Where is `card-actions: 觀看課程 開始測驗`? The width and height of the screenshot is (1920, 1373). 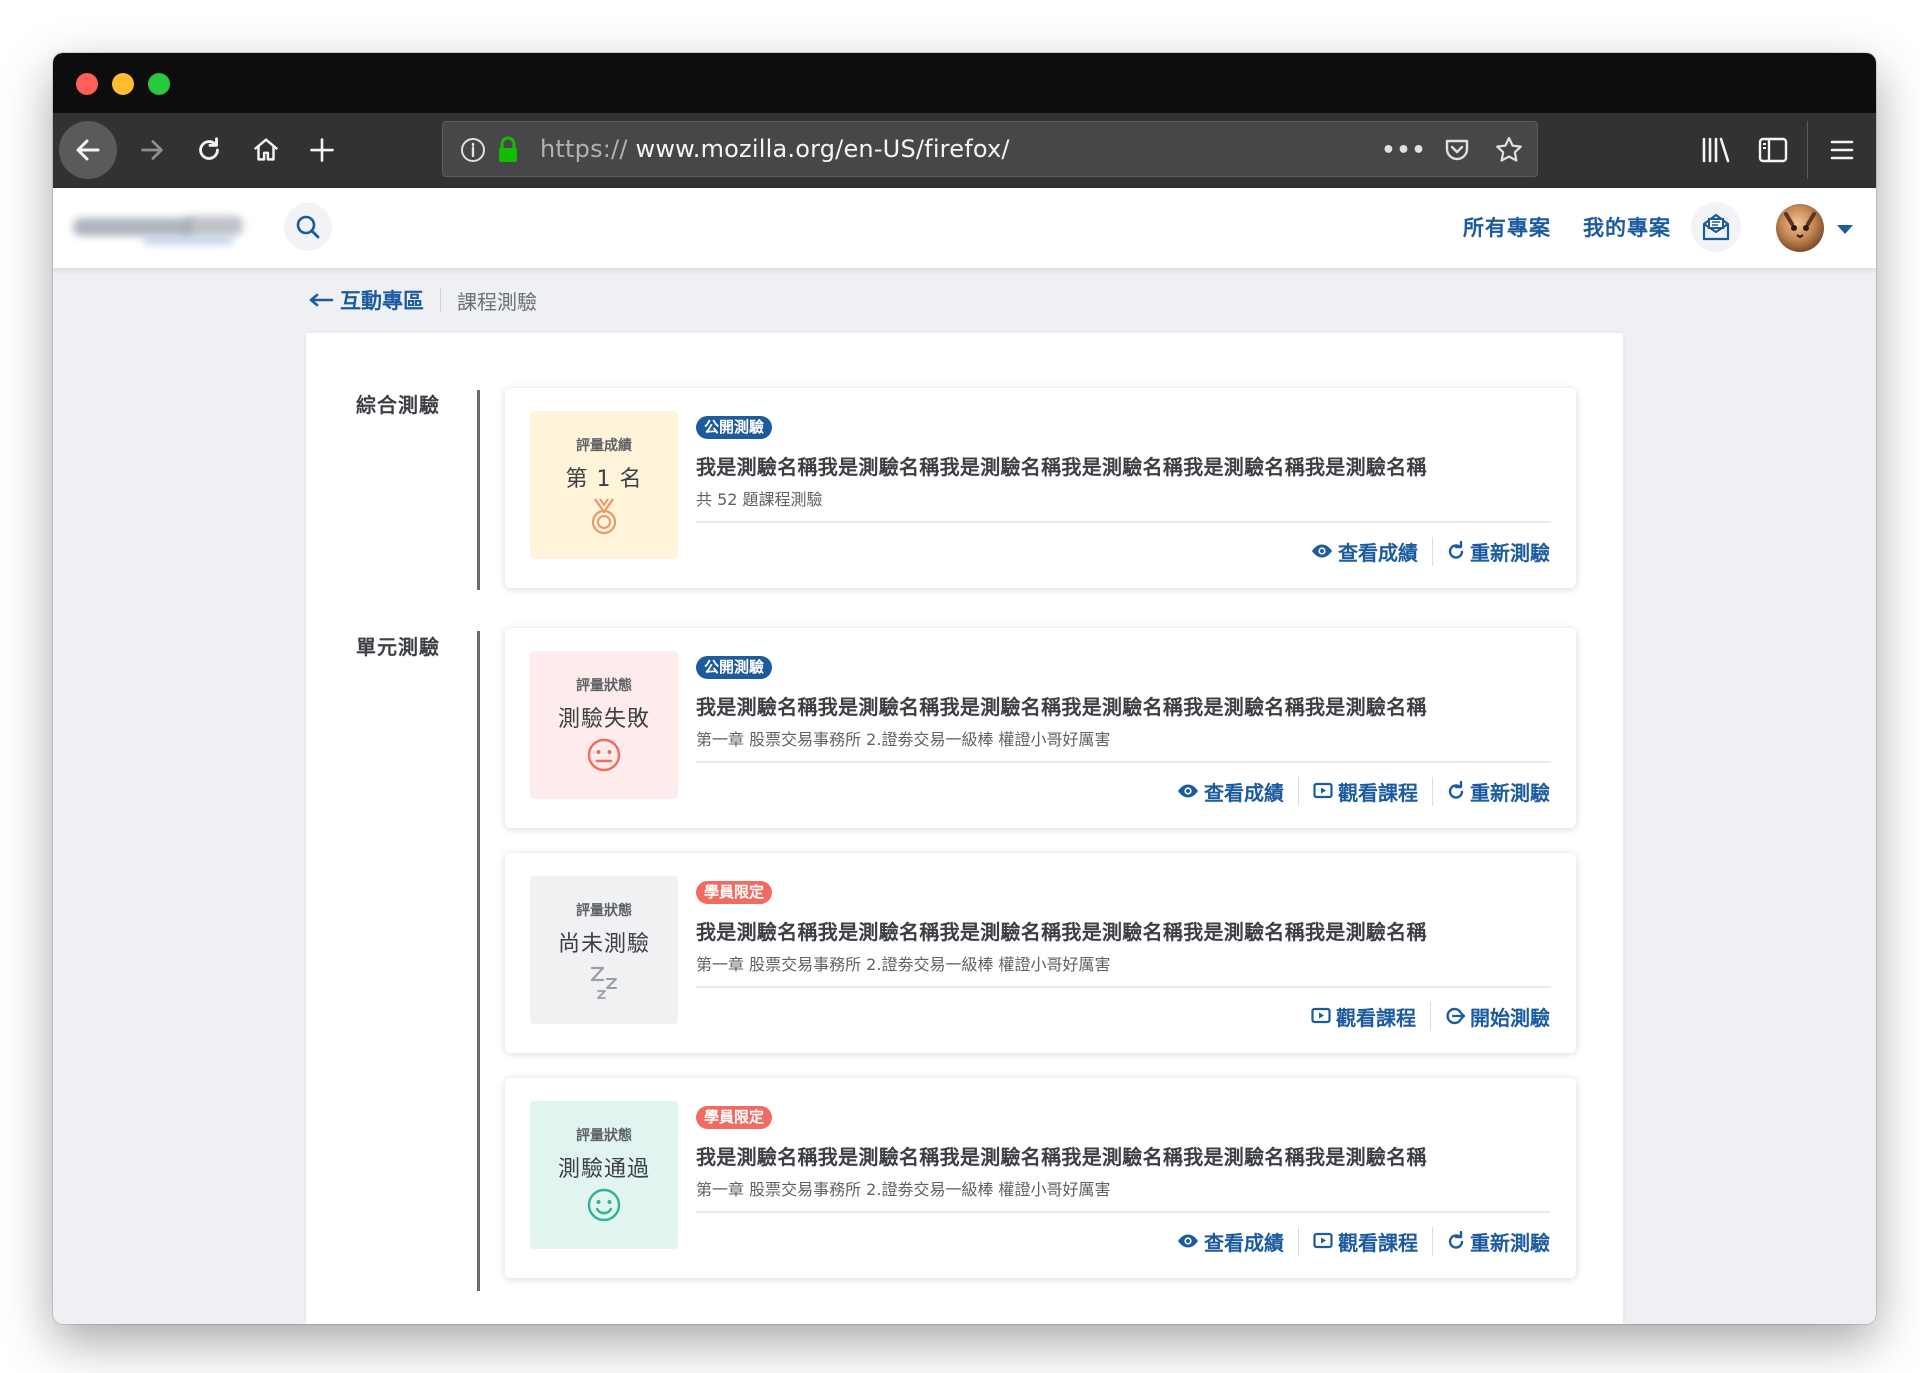 card-actions: 觀看課程 開始測驗 is located at coordinates (1423, 1016).